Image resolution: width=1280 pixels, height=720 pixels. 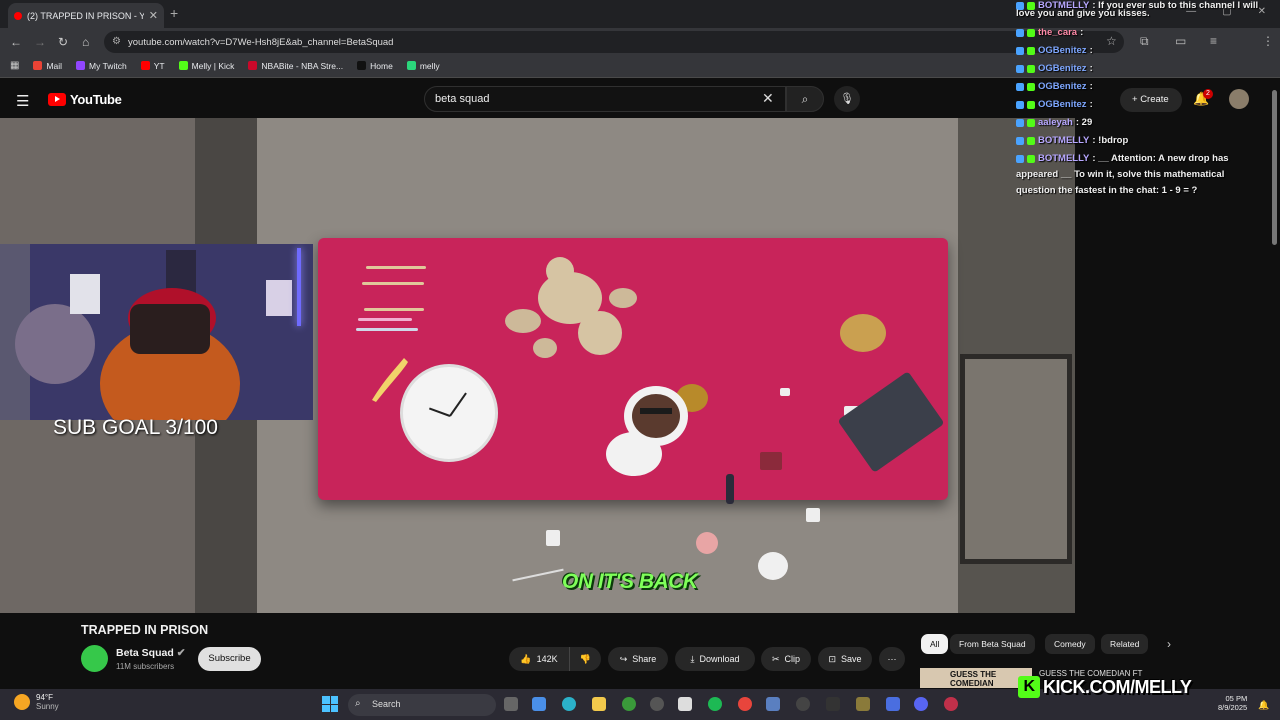 What do you see at coordinates (40, 42) in the screenshot?
I see `forward-icon: →` at bounding box center [40, 42].